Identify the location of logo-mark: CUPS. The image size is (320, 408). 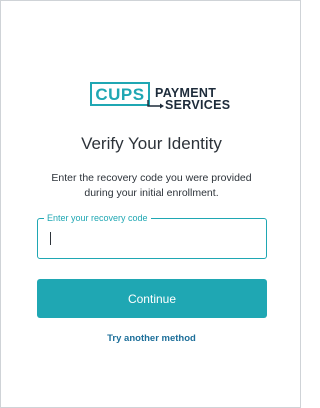
(120, 94).